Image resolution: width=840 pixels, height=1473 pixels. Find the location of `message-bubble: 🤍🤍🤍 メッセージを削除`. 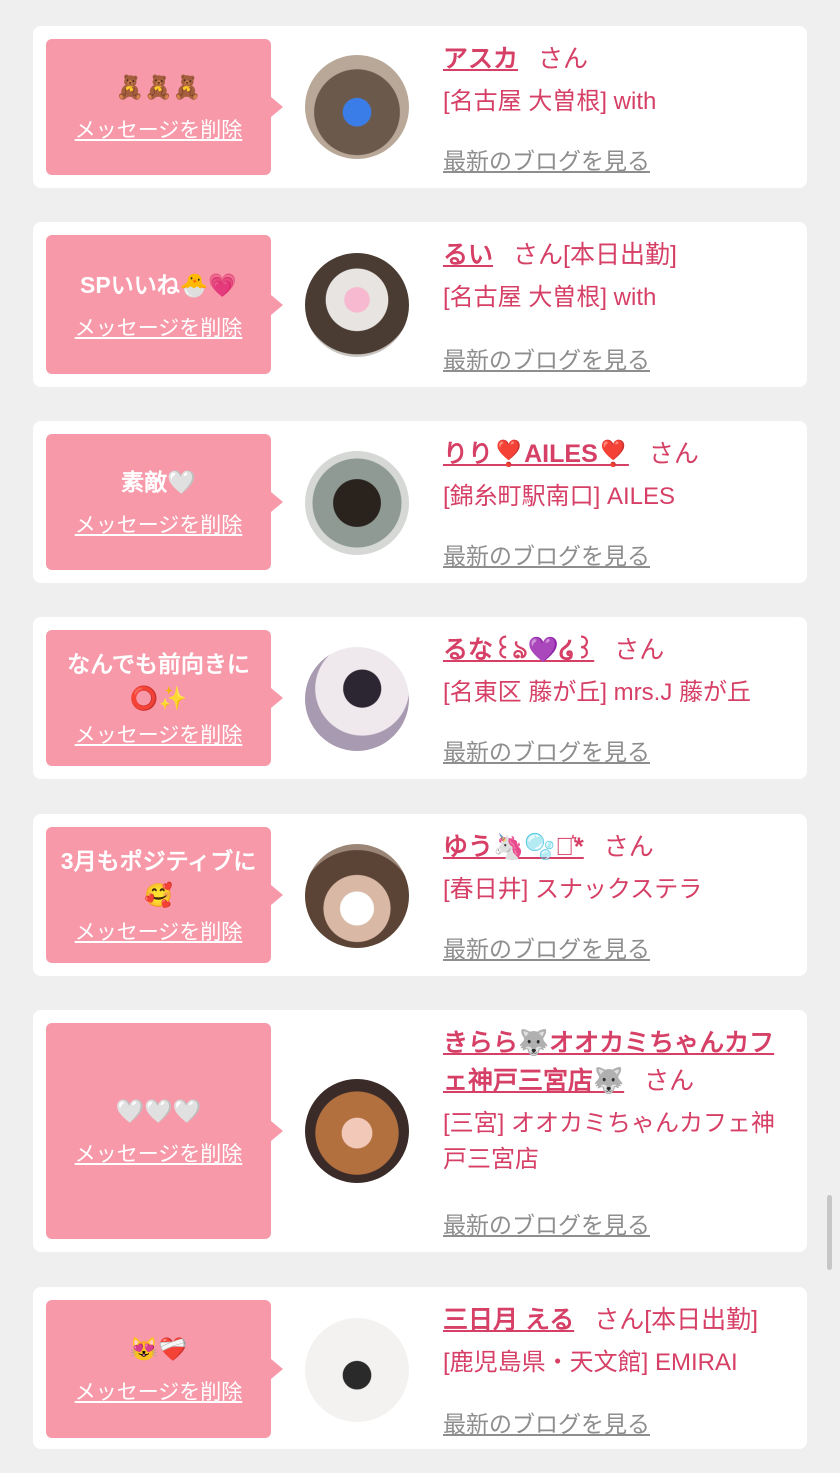

message-bubble: 🤍🤍🤍 メッセージを削除 is located at coordinates (164, 1131).